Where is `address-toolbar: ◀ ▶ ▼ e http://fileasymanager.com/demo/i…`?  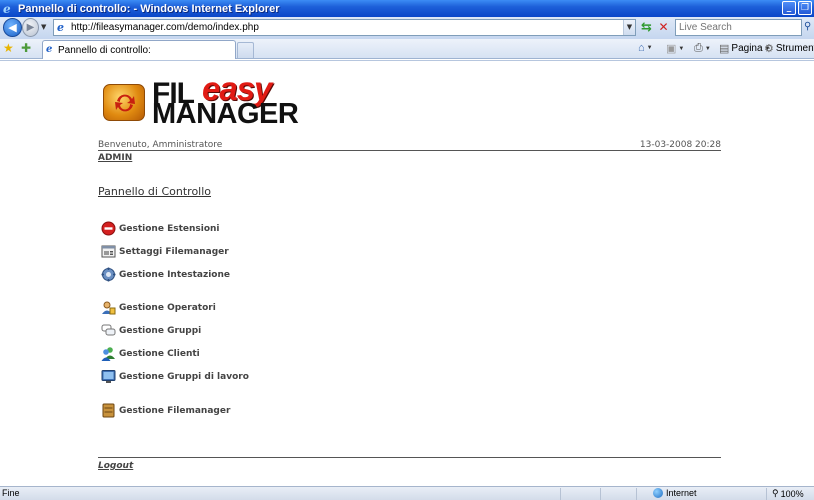
address-toolbar: ◀ ▶ ▼ e http://fileasymanager.com/demo/i… is located at coordinates (407, 28).